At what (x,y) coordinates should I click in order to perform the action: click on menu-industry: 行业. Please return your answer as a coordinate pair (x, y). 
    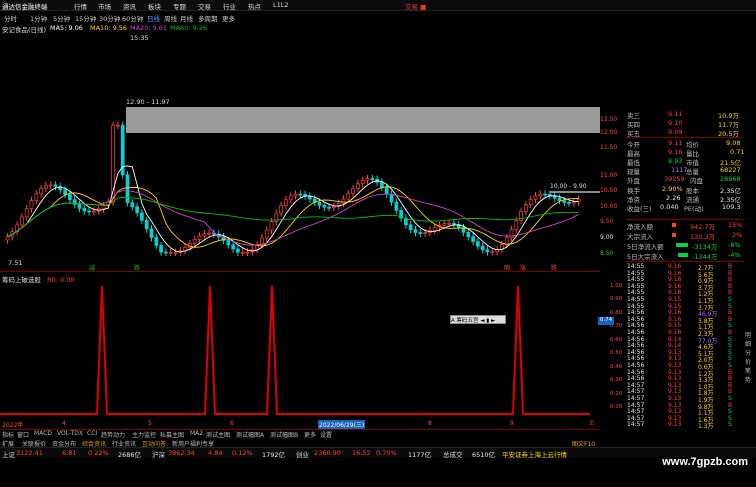
    Looking at the image, I should click on (229, 6).